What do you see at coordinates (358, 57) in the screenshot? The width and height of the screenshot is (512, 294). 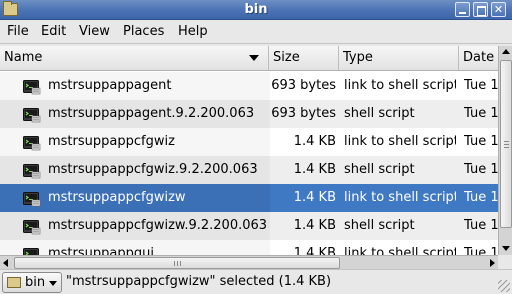 I see `column-header-type-label: Type` at bounding box center [358, 57].